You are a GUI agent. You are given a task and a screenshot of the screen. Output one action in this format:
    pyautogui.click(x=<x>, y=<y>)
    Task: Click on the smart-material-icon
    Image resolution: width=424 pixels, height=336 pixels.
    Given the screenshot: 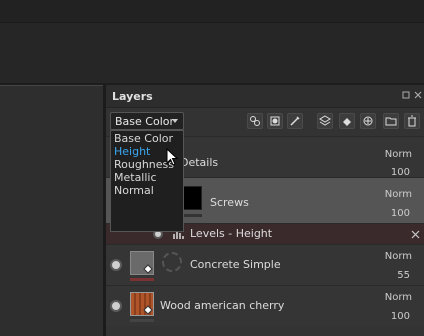 What is the action you would take?
    pyautogui.click(x=368, y=121)
    